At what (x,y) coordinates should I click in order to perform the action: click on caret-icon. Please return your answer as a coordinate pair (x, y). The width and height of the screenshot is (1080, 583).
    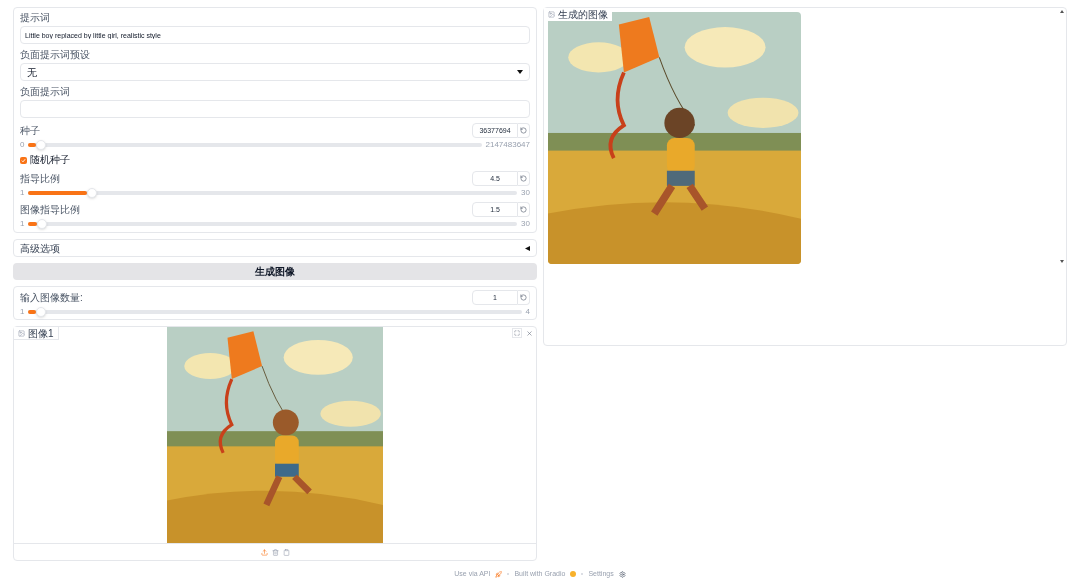
    Looking at the image, I should click on (520, 72).